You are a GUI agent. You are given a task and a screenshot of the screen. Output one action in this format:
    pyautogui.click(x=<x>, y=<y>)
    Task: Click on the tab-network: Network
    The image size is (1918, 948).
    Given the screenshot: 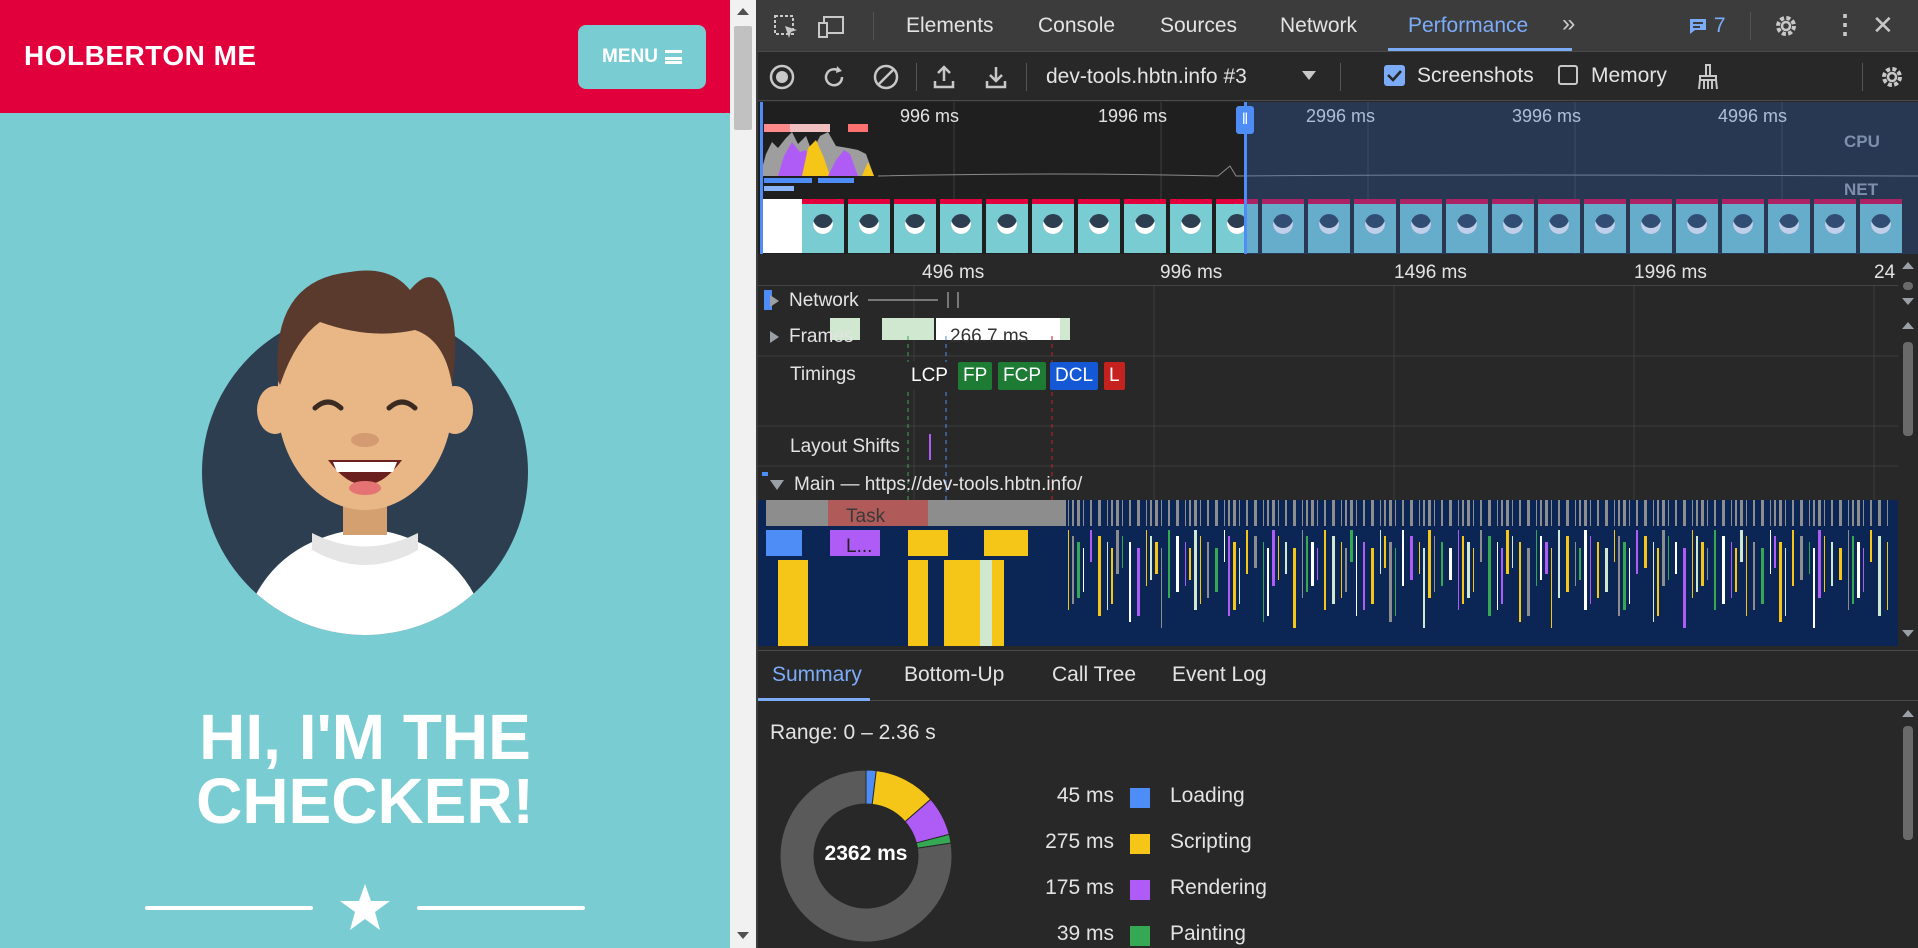 What is the action you would take?
    pyautogui.click(x=1318, y=26)
    